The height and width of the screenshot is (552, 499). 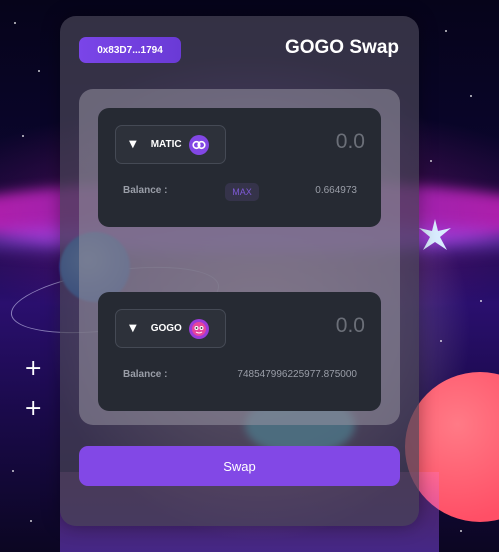 I want to click on to-balance-label: Balance :, so click(x=145, y=374).